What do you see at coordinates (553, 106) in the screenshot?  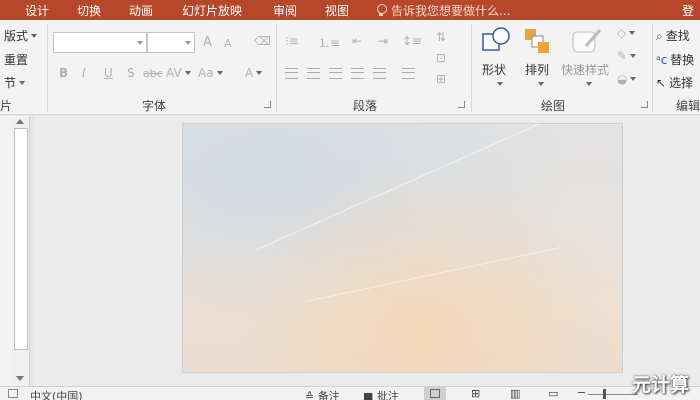 I see `drawing-group-label: 绘图` at bounding box center [553, 106].